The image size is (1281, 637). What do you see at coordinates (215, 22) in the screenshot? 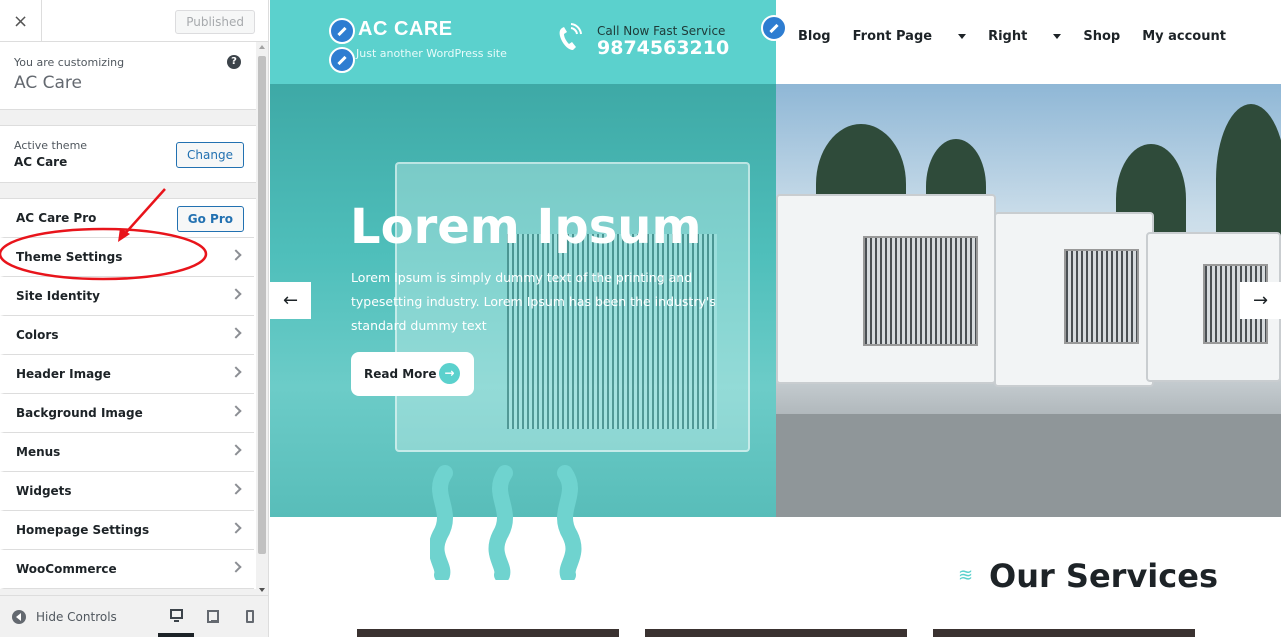
I see `published-button: Published` at bounding box center [215, 22].